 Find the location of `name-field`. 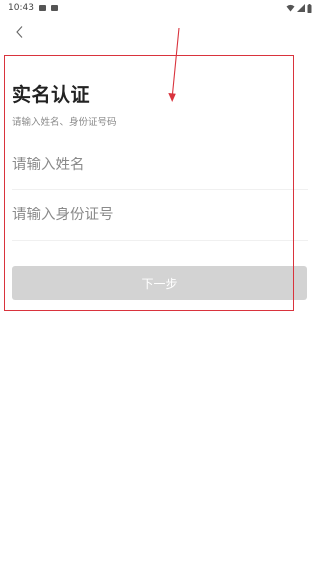

name-field is located at coordinates (160, 165).